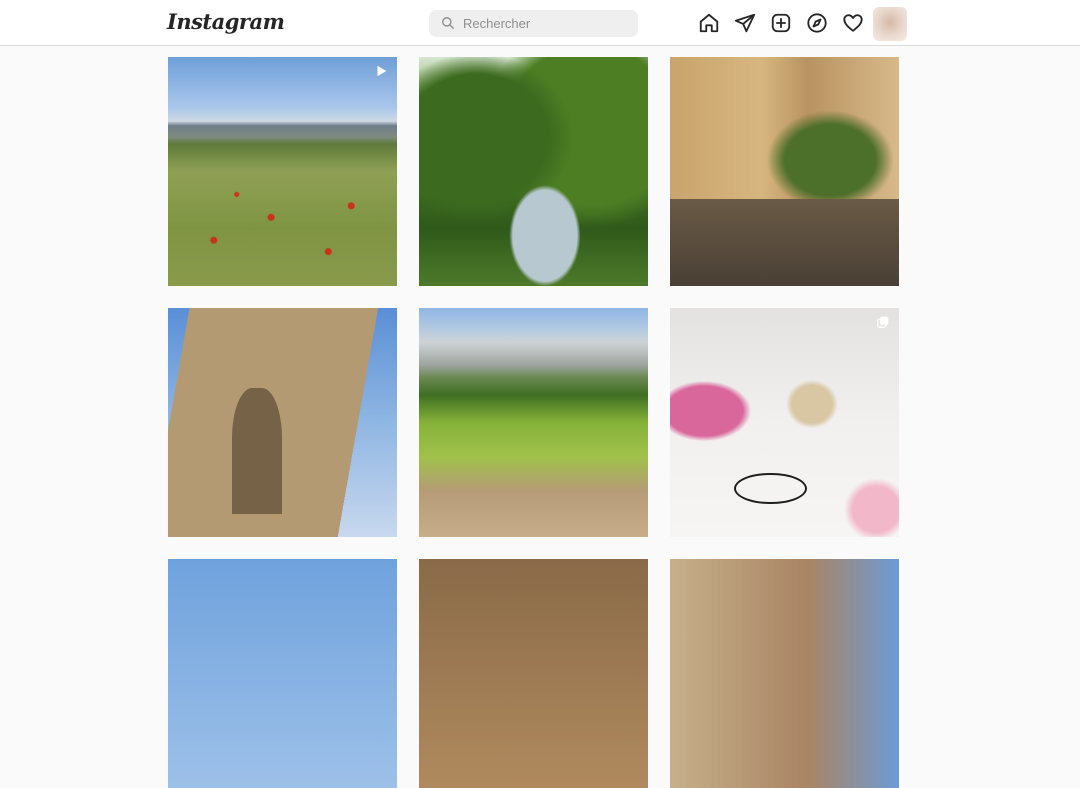  What do you see at coordinates (890, 24) in the screenshot?
I see `profile-avatar` at bounding box center [890, 24].